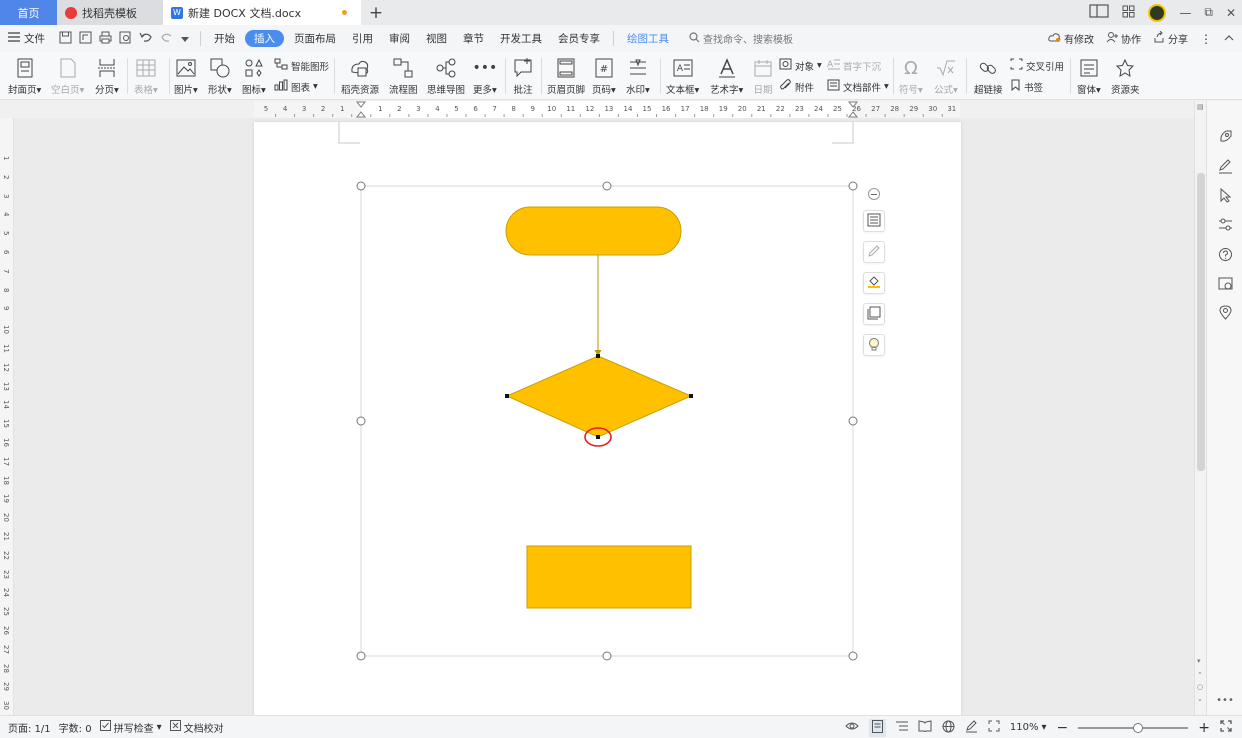  What do you see at coordinates (874, 345) in the screenshot?
I see `smart-tips-button` at bounding box center [874, 345].